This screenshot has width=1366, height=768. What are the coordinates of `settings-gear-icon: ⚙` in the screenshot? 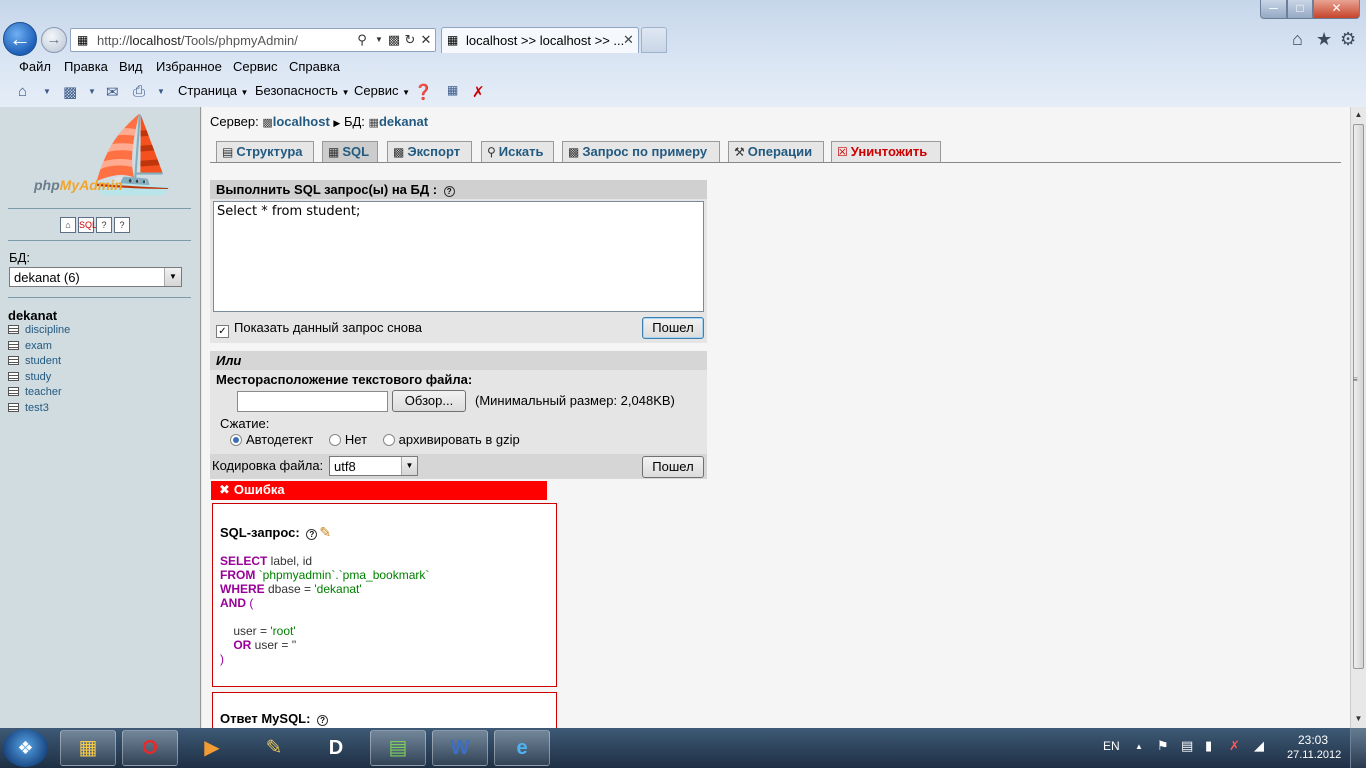 It's located at (1348, 39).